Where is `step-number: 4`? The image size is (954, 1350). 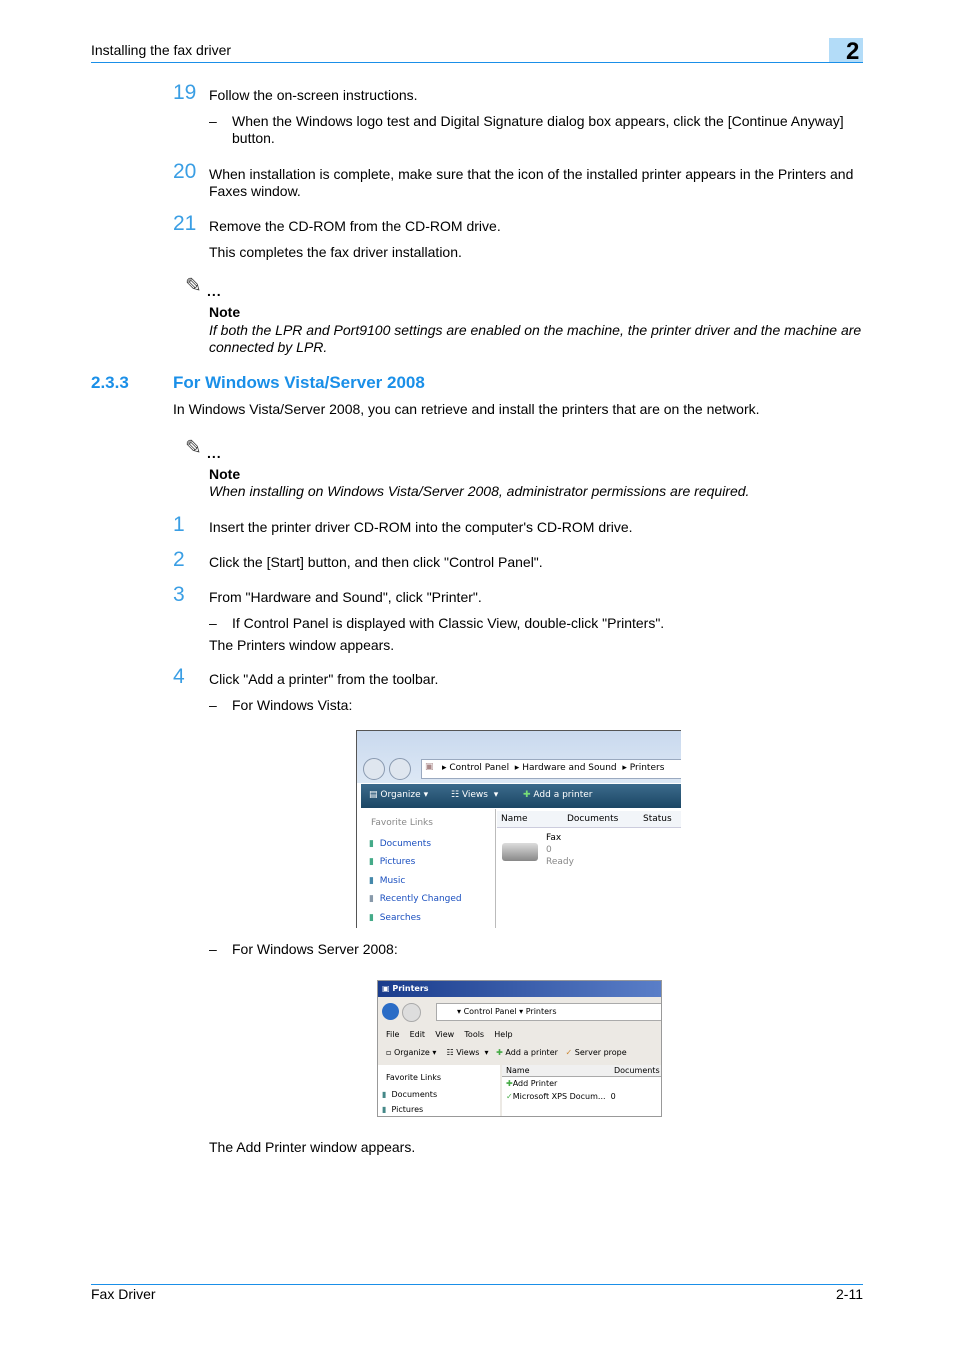
step-number: 4 is located at coordinates (179, 676).